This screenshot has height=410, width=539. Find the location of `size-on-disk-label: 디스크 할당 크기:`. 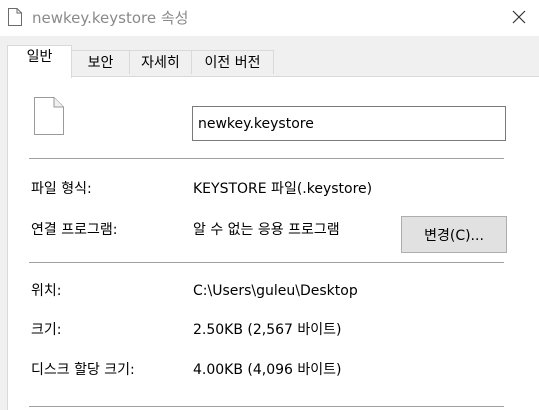

size-on-disk-label: 디스크 할당 크기: is located at coordinates (83, 370).